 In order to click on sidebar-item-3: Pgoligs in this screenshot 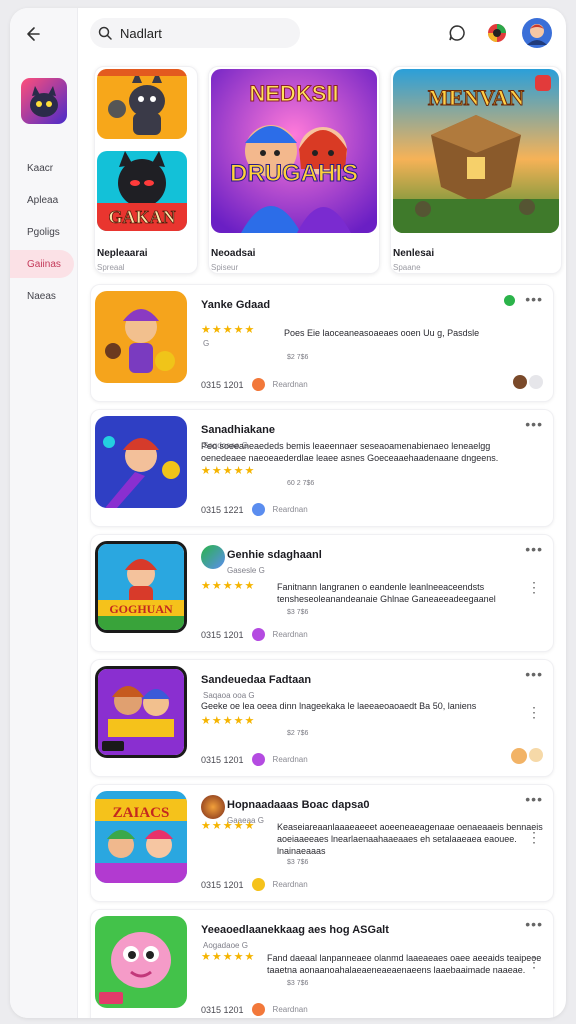, I will do `click(44, 232)`.